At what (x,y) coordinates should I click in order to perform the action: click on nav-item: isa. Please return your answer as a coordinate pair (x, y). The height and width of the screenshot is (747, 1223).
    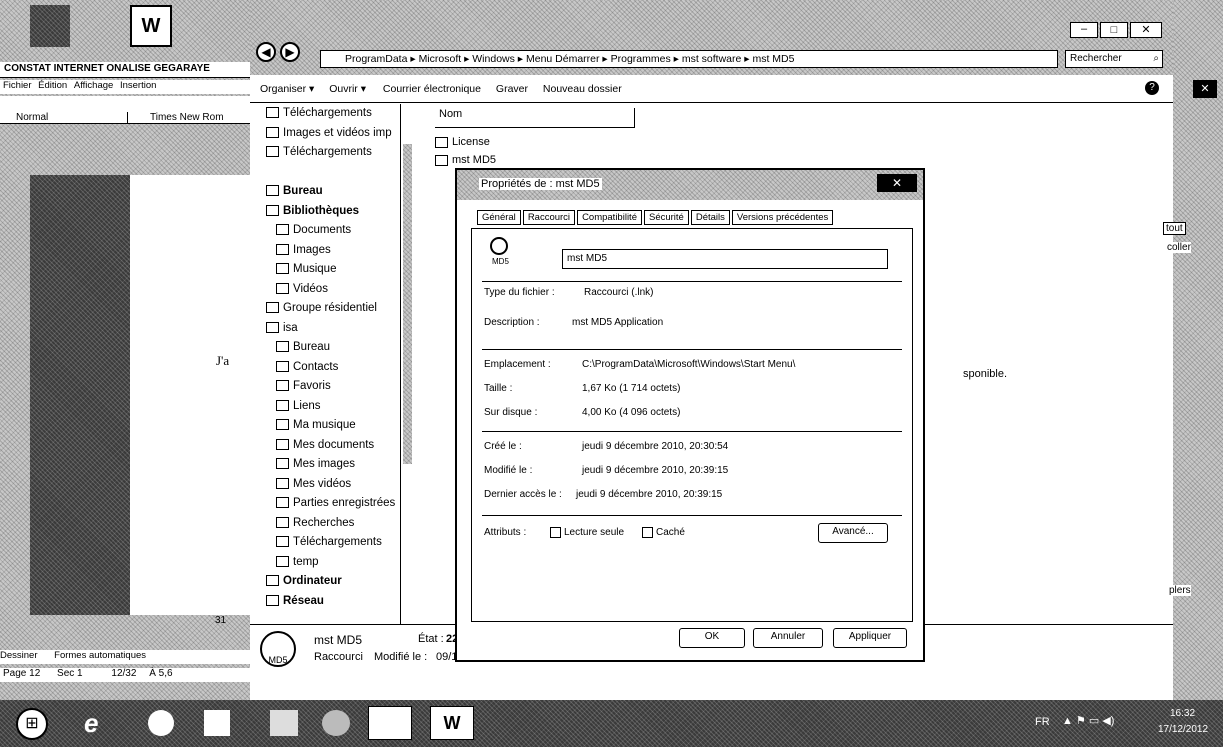
    Looking at the image, I should click on (337, 329).